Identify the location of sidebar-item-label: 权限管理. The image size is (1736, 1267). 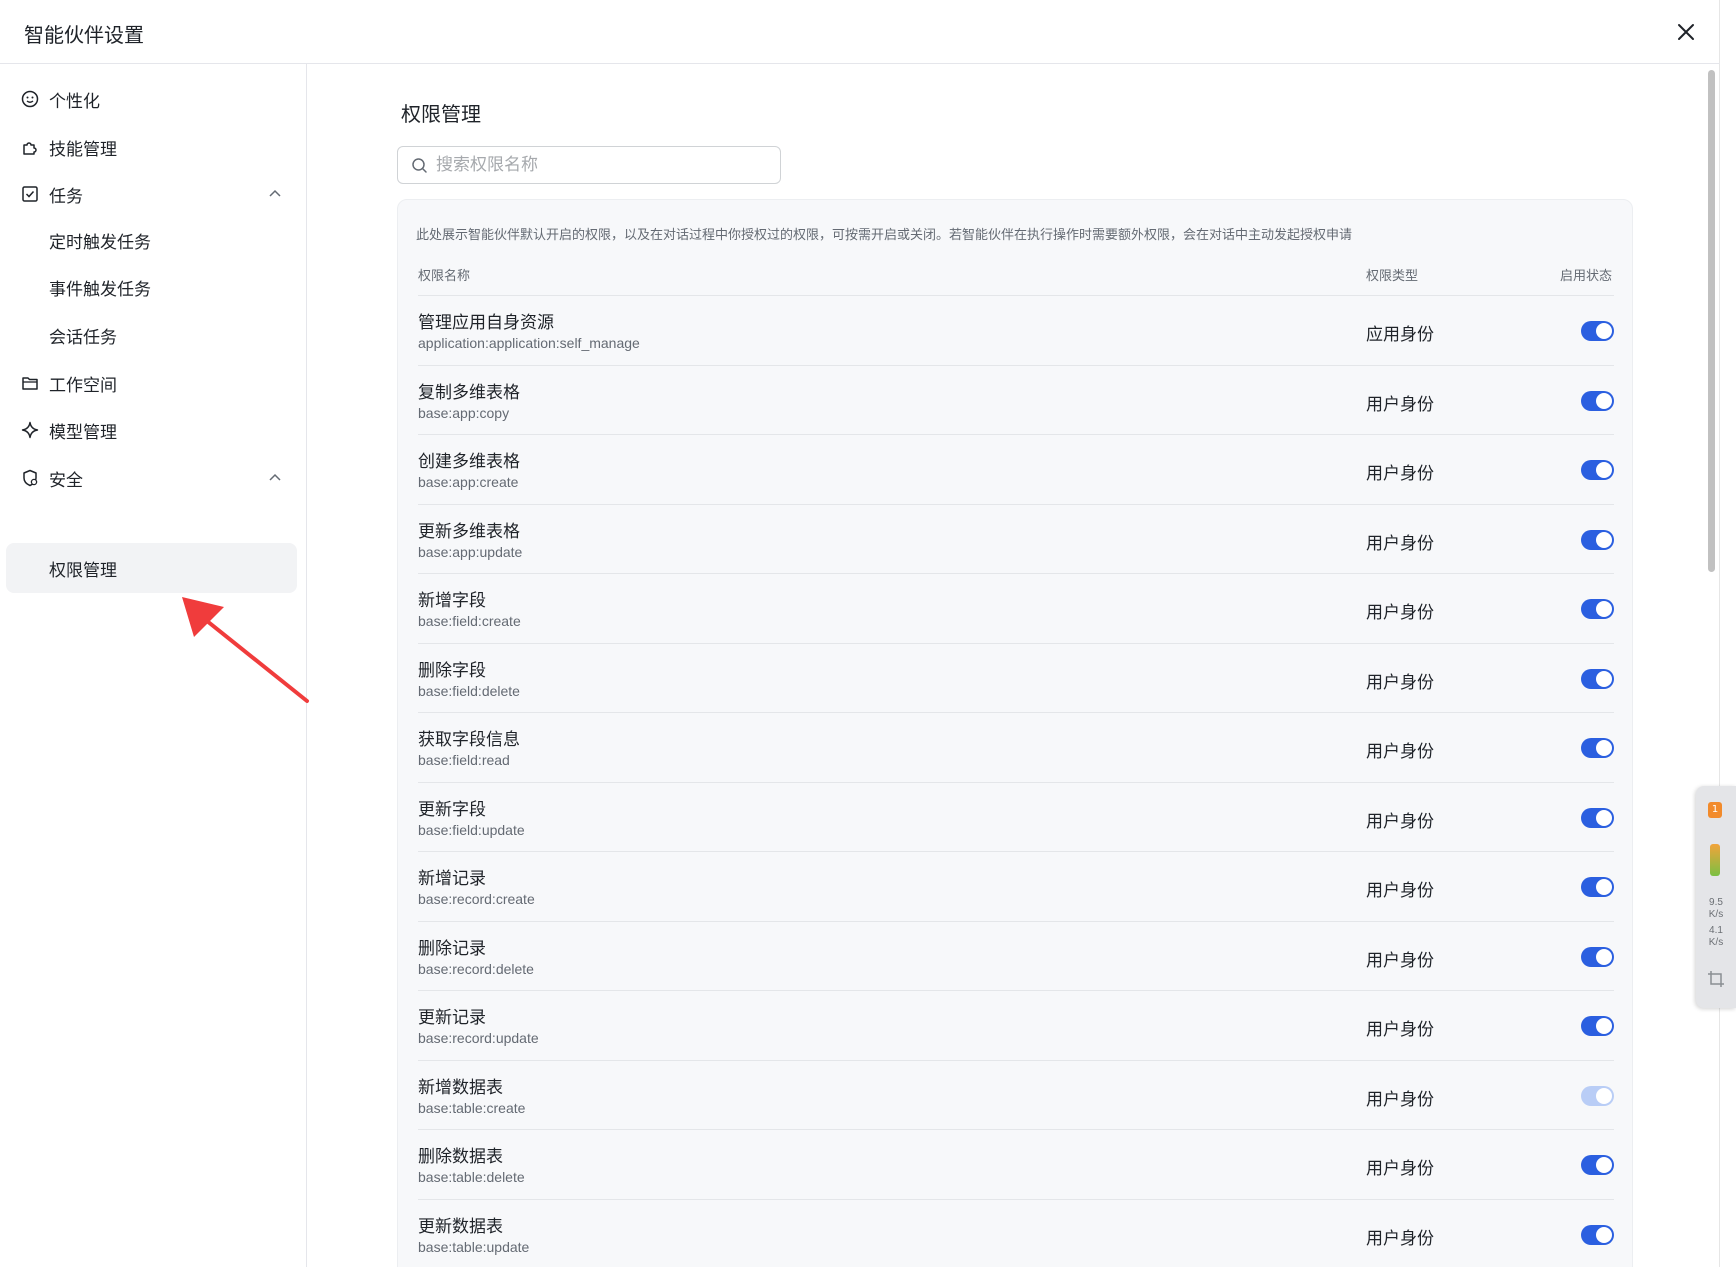
(83, 570).